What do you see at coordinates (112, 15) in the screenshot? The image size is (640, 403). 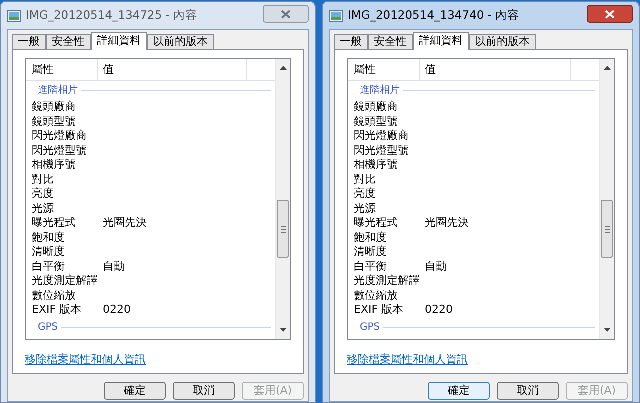 I see `window-title: IMG_20120514_134725 - 內容` at bounding box center [112, 15].